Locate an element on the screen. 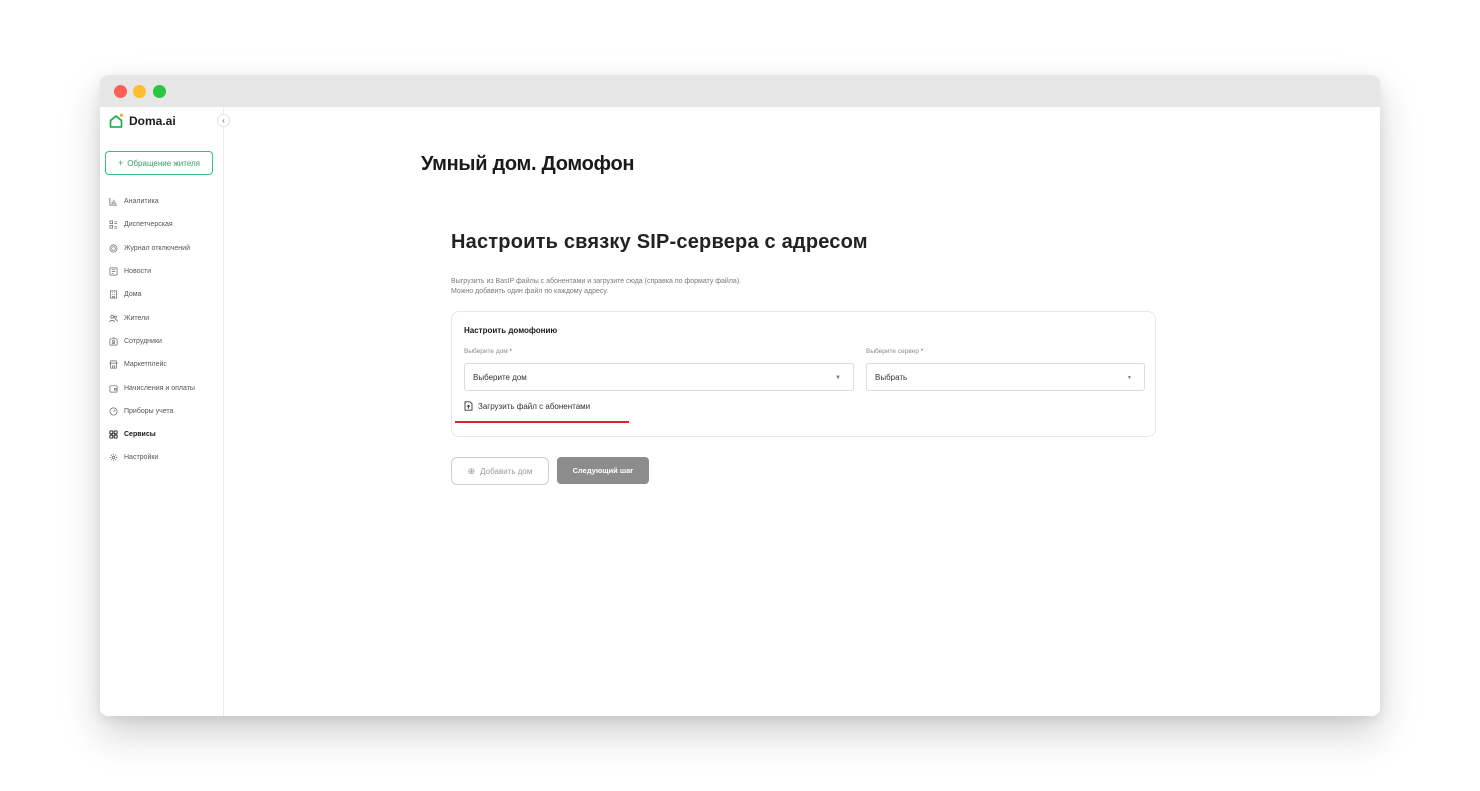  sidebar-item-billing: Начисления и оплаты is located at coordinates (165, 387).